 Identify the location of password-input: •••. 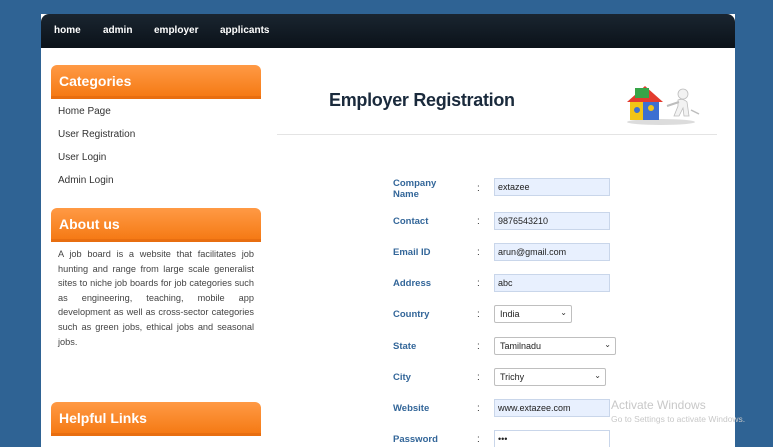
(552, 438).